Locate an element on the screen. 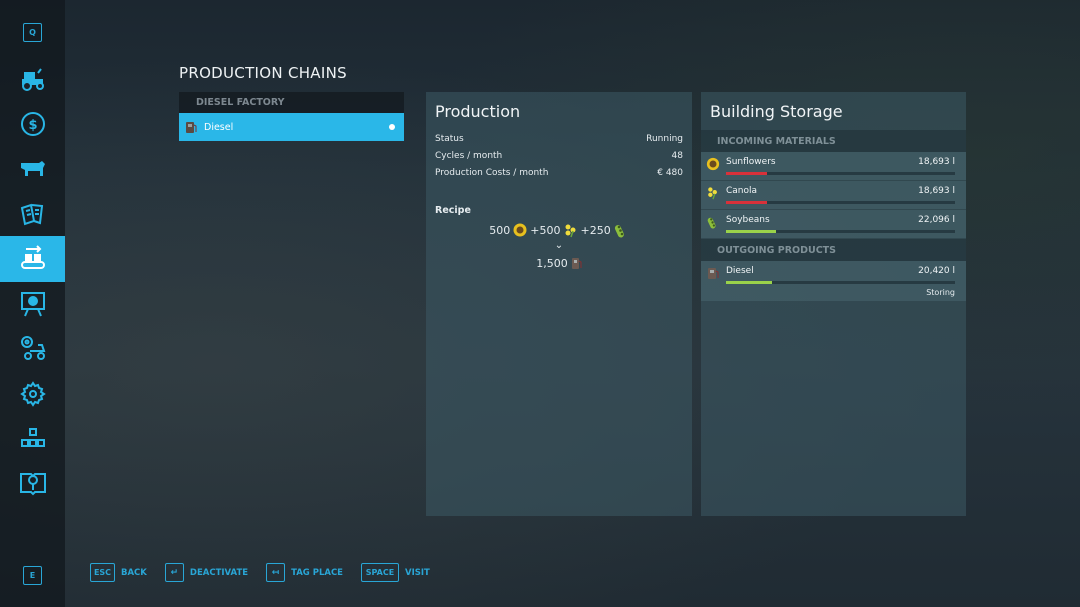  hint-label: VISIT is located at coordinates (417, 572).